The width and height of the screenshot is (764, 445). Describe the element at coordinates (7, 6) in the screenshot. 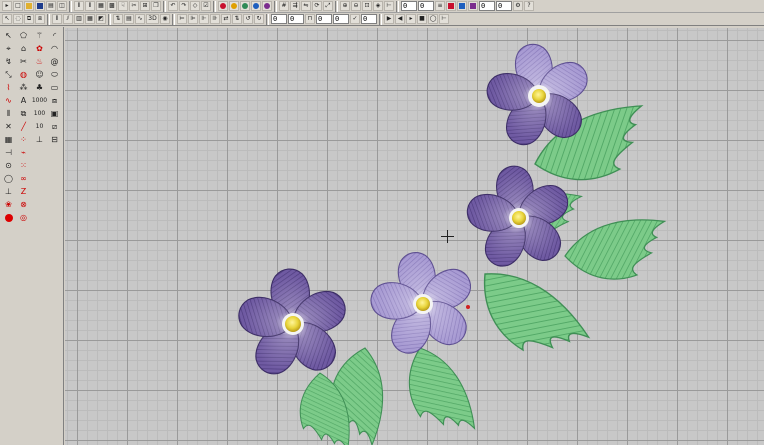

I see `pointer-icon: ▸` at that location.